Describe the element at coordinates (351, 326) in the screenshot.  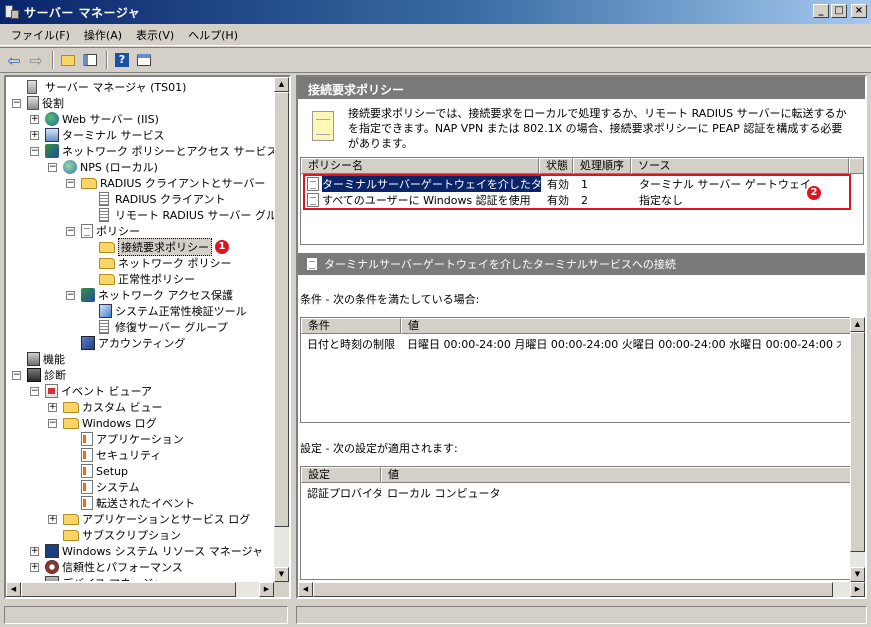
I see `column-condition: 条件` at that location.